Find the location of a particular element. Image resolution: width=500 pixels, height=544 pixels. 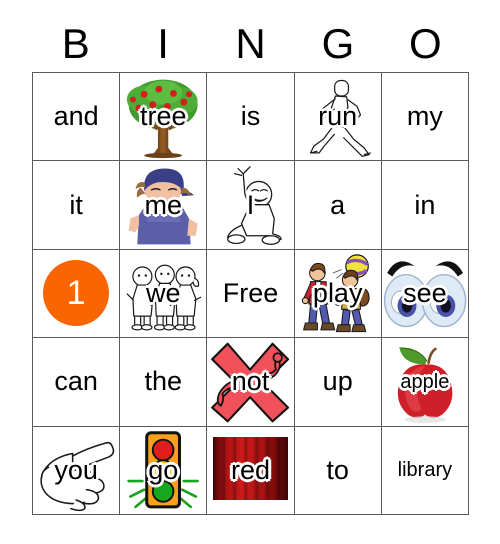

bingo-cell-word: I is located at coordinates (250, 204).